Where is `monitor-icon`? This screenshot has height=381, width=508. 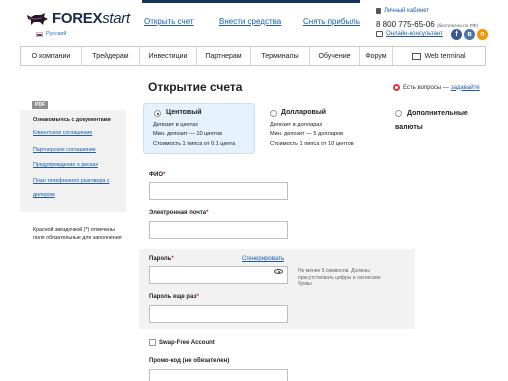 monitor-icon is located at coordinates (417, 56).